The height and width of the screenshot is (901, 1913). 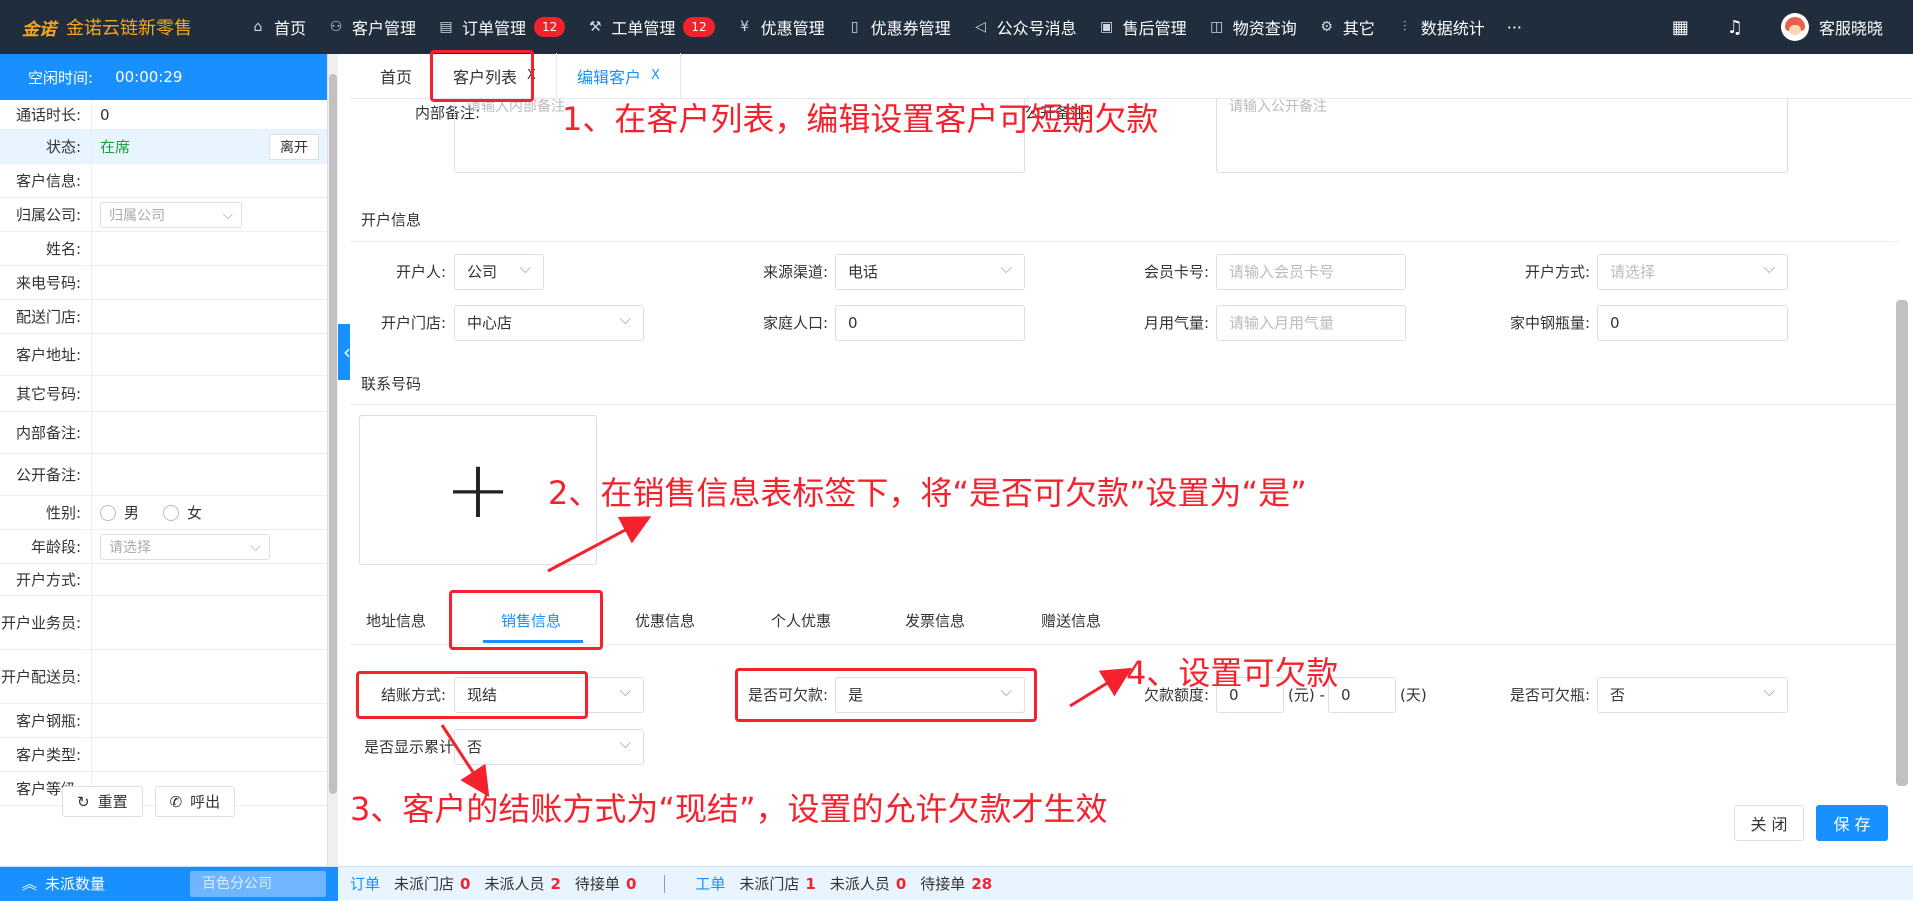 What do you see at coordinates (1071, 620) in the screenshot?
I see `subtab-gift: 赠送信息` at bounding box center [1071, 620].